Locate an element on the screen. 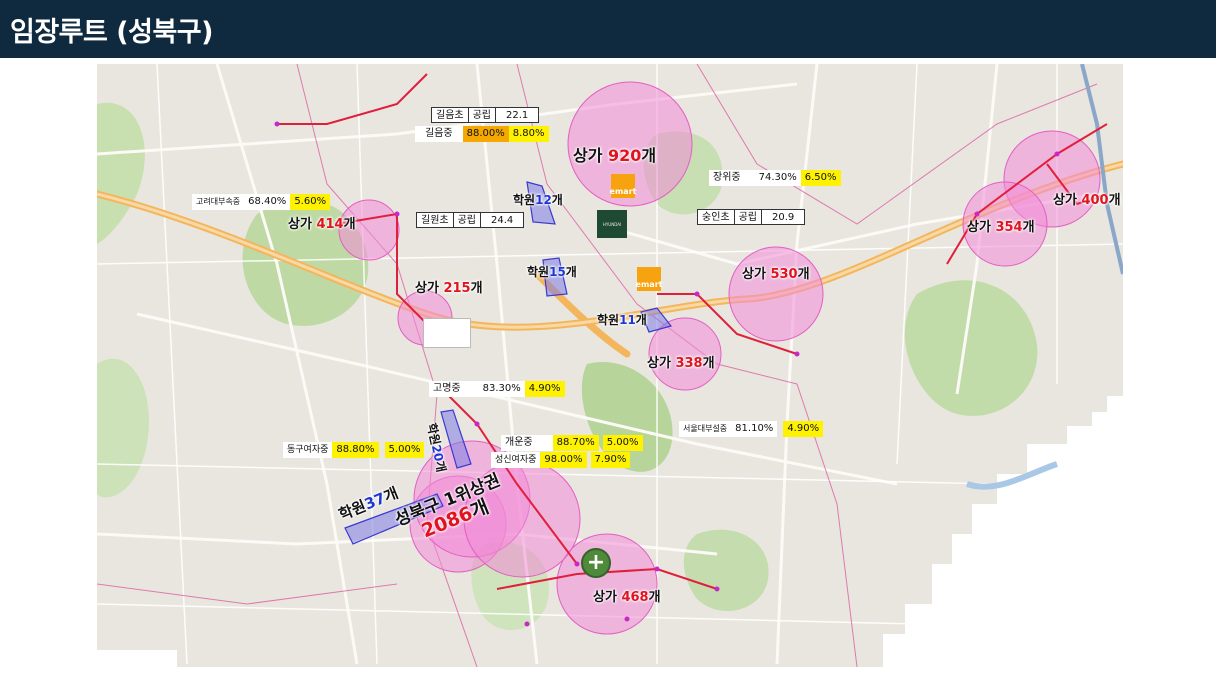 This screenshot has width=1216, height=684. academy-label-12: 학원12개 is located at coordinates (538, 200).